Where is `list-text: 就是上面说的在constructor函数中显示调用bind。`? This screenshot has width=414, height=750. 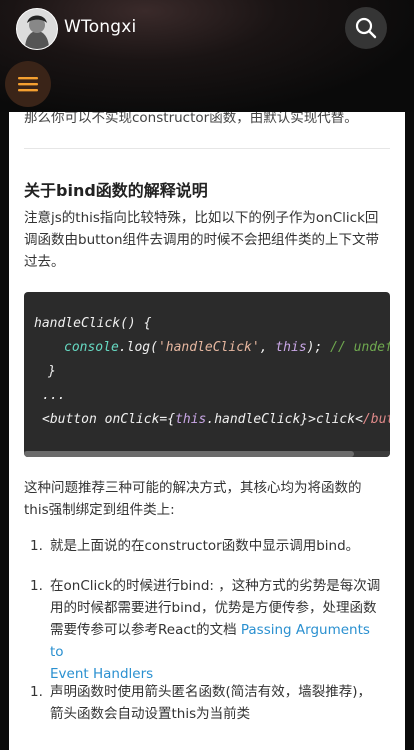
list-text: 就是上面说的在constructor函数中显示调用bind。 is located at coordinates (205, 546).